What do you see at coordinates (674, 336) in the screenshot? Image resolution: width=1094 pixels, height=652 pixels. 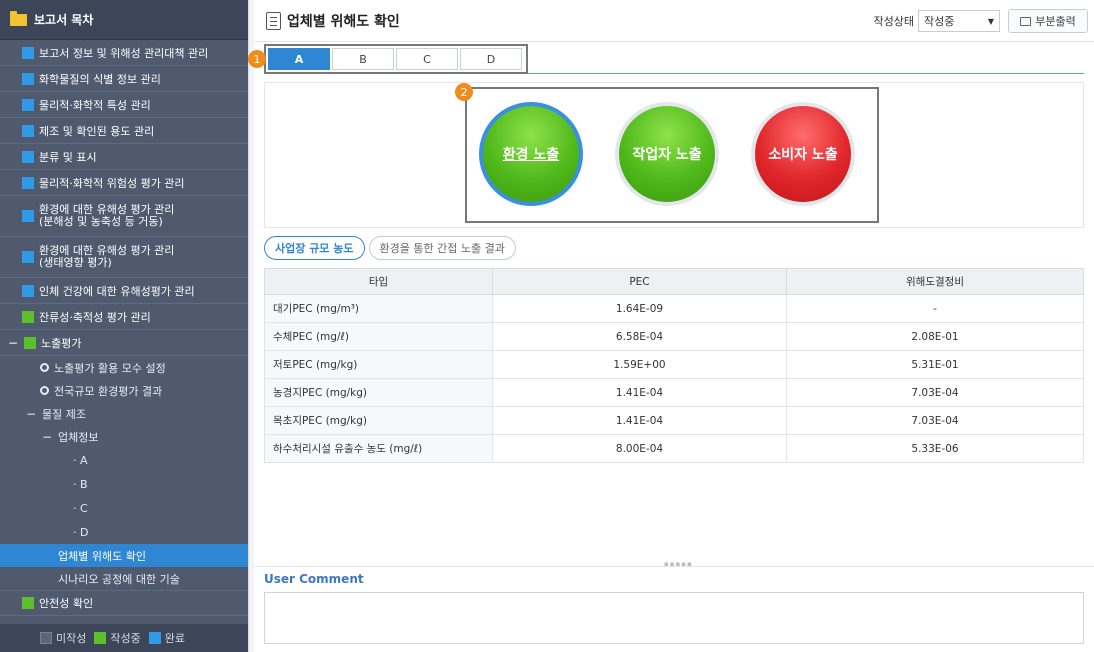 I see `table-row: 수체PEC (mg/ℓ) 6.58E-04 2.08E-01` at bounding box center [674, 336].